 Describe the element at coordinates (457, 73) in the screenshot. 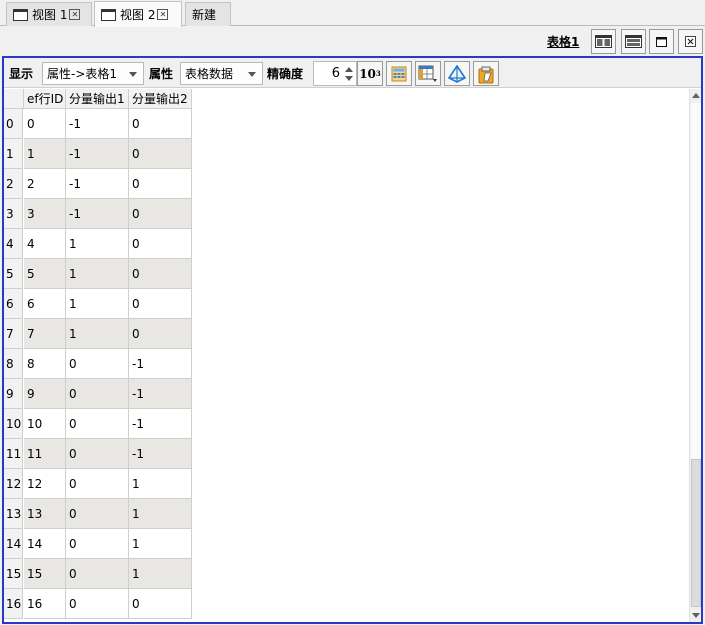

I see `3d-view-button` at that location.